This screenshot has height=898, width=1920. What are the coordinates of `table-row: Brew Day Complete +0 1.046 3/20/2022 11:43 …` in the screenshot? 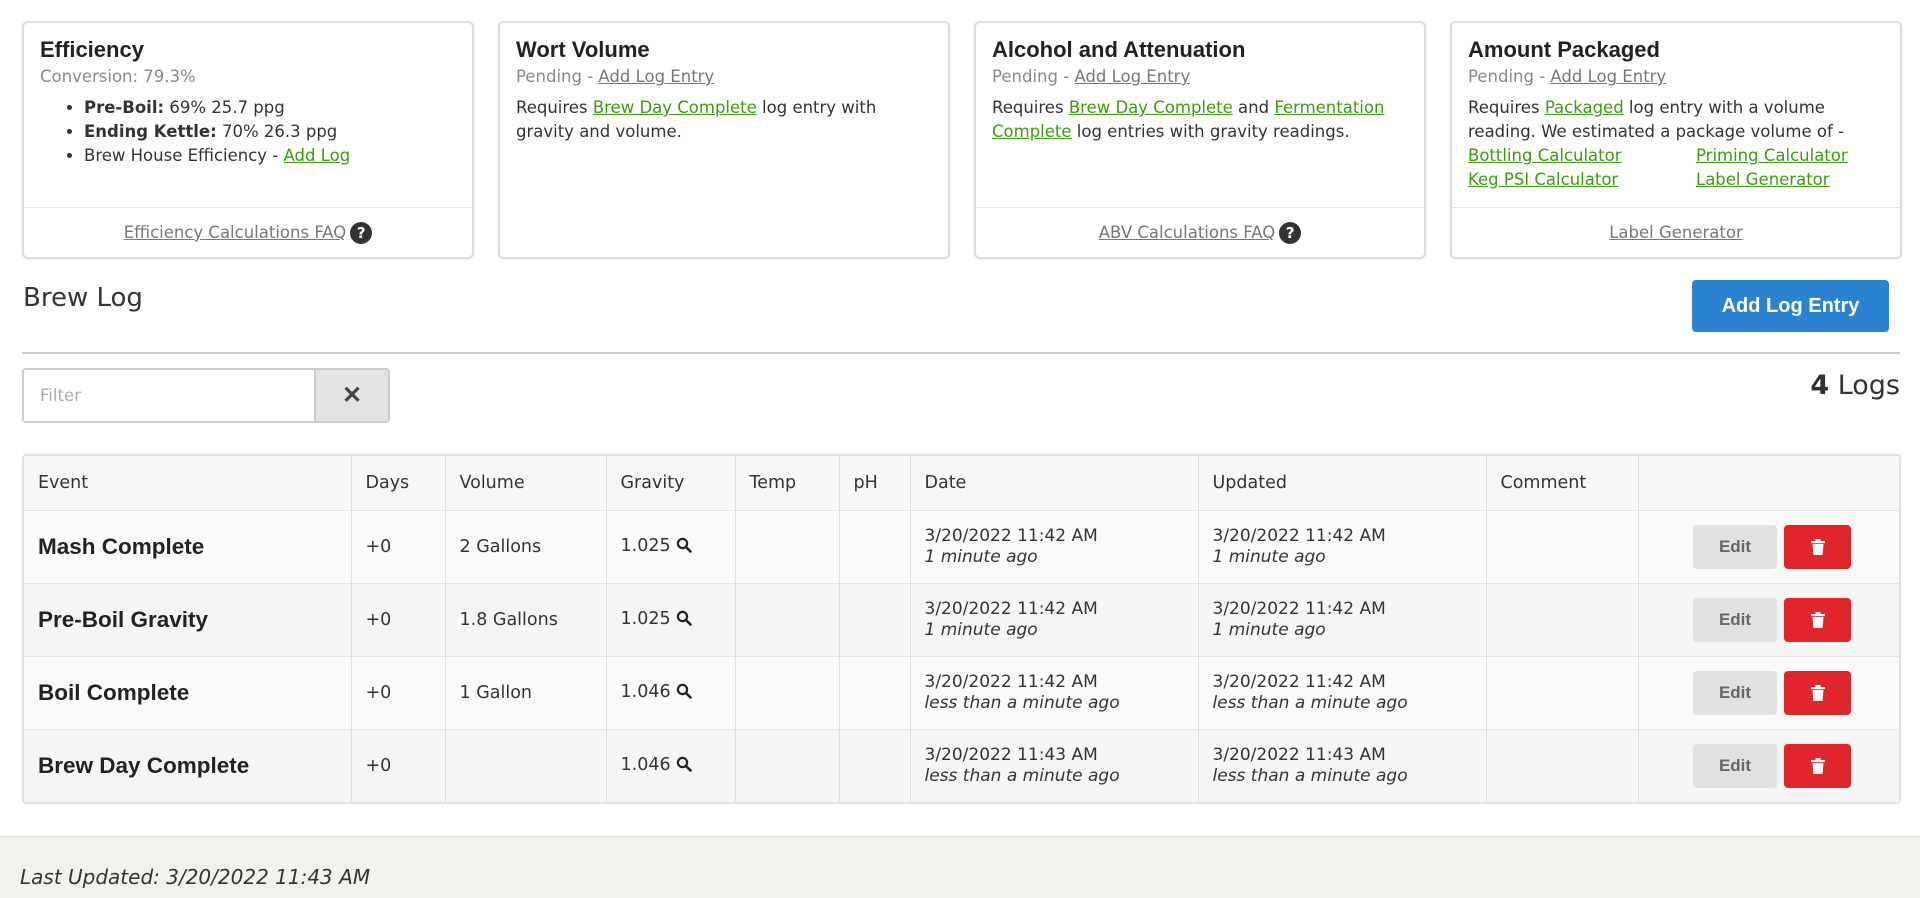 It's located at (961, 765).